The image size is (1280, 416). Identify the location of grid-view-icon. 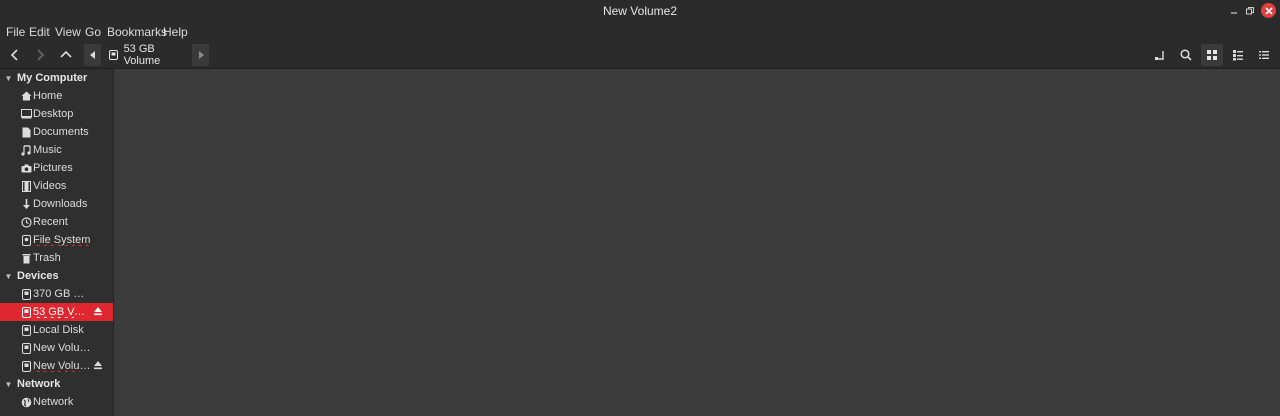
(1212, 55).